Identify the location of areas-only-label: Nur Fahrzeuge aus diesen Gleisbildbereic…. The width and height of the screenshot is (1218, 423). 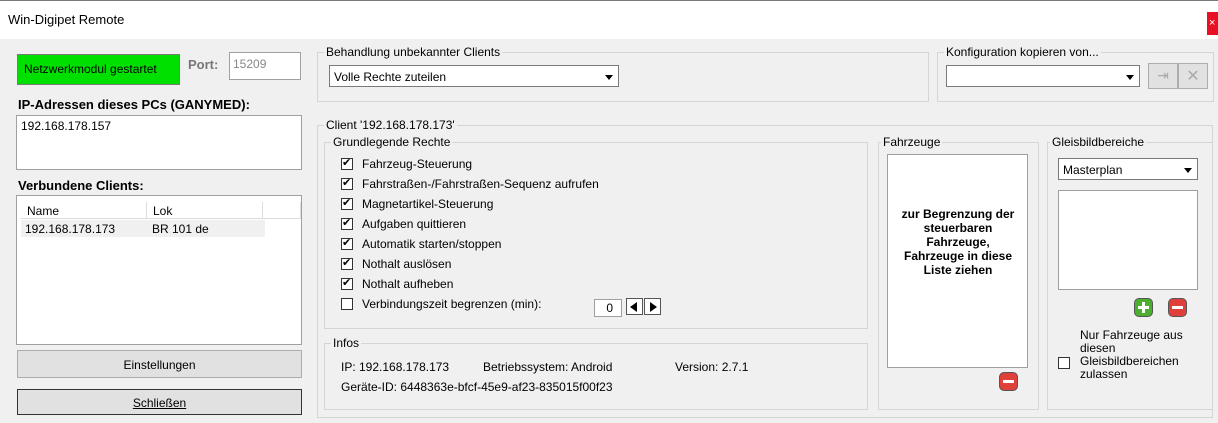
(1131, 354).